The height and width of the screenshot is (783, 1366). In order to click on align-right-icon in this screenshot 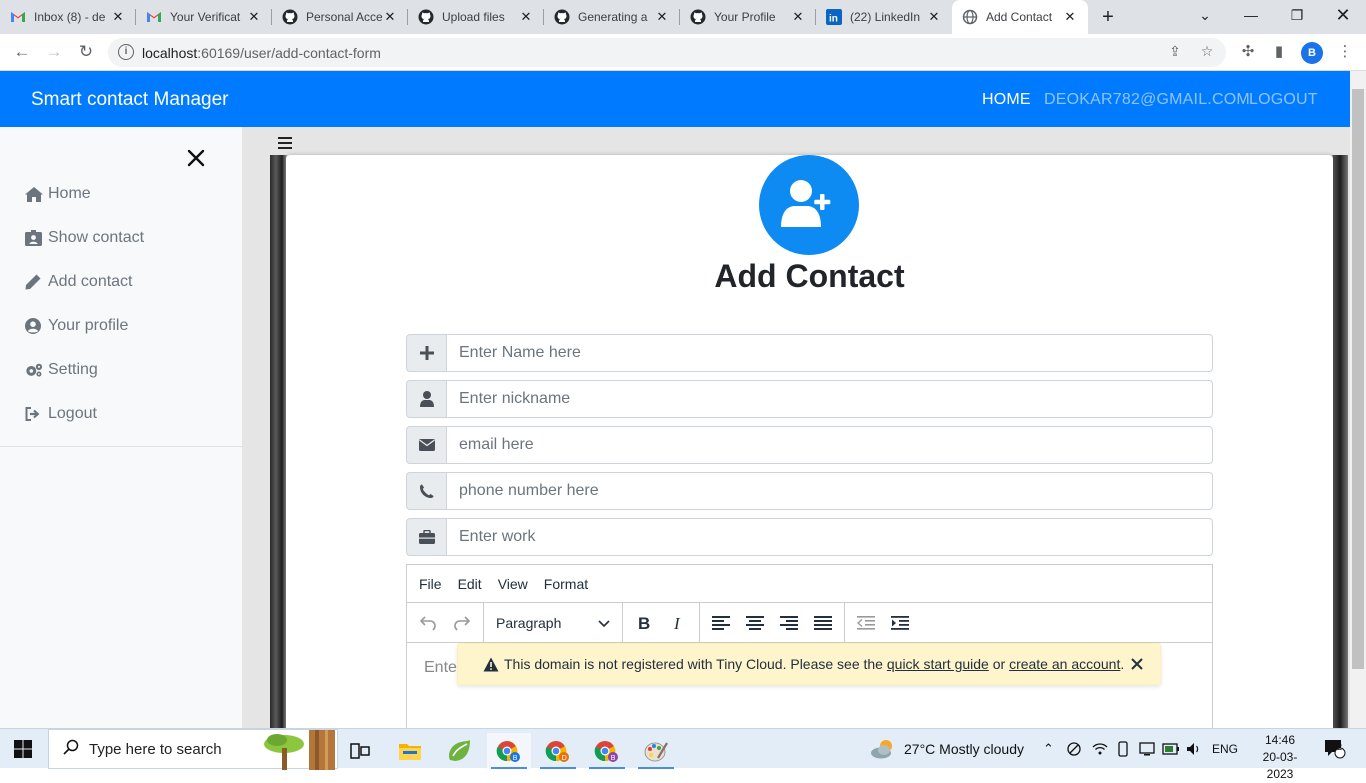, I will do `click(789, 623)`.